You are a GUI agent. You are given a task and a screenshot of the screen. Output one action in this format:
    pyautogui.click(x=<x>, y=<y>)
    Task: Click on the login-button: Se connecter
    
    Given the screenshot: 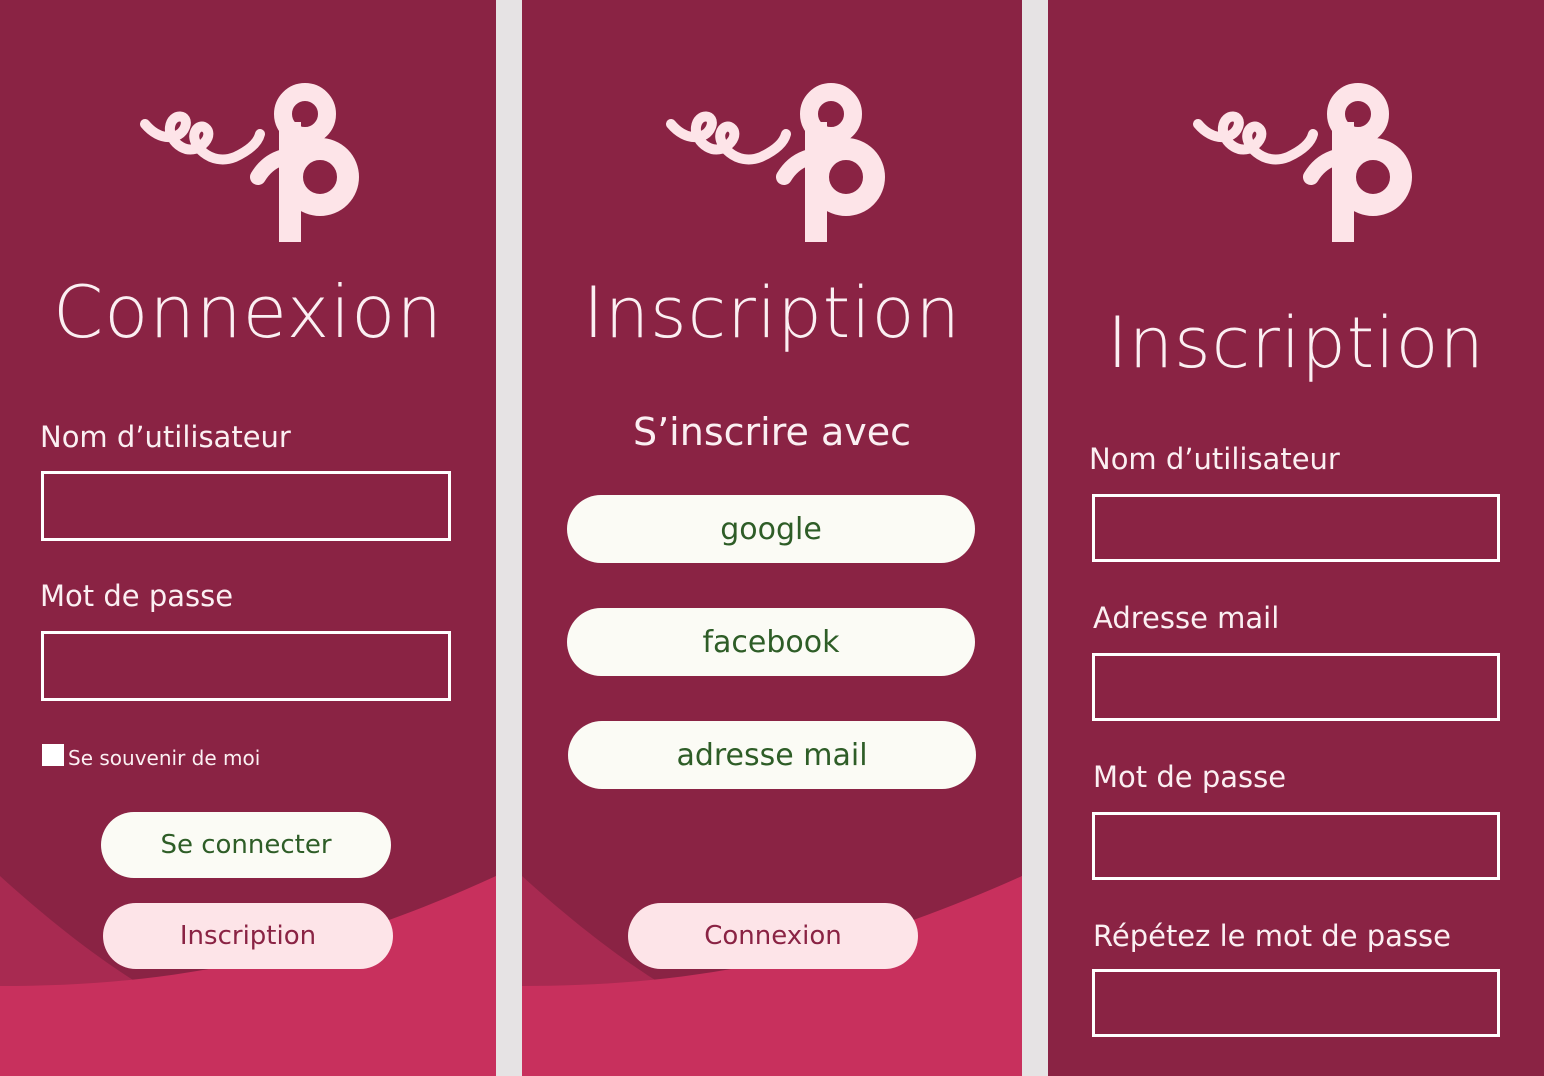 What is the action you would take?
    pyautogui.click(x=246, y=845)
    